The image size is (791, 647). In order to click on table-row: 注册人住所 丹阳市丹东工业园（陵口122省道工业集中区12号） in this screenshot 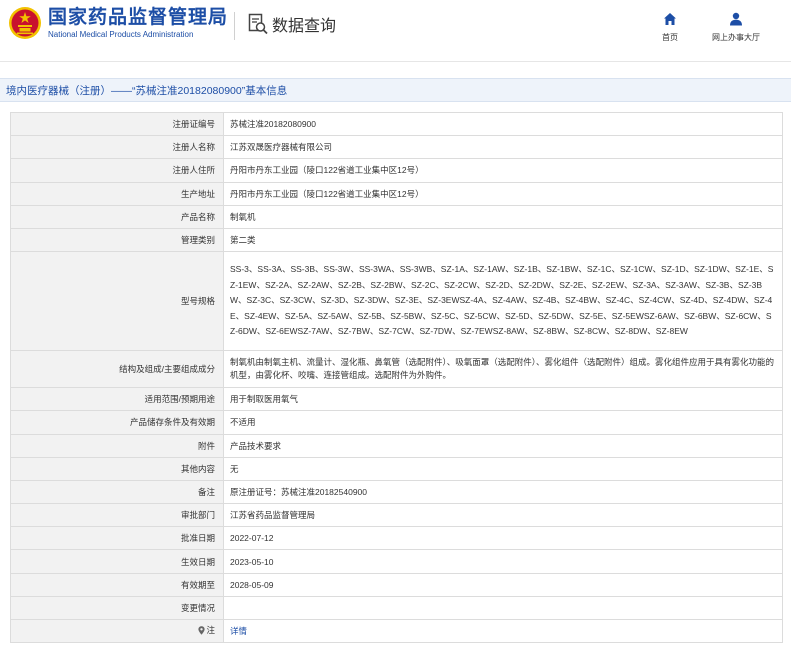, I will do `click(396, 170)`.